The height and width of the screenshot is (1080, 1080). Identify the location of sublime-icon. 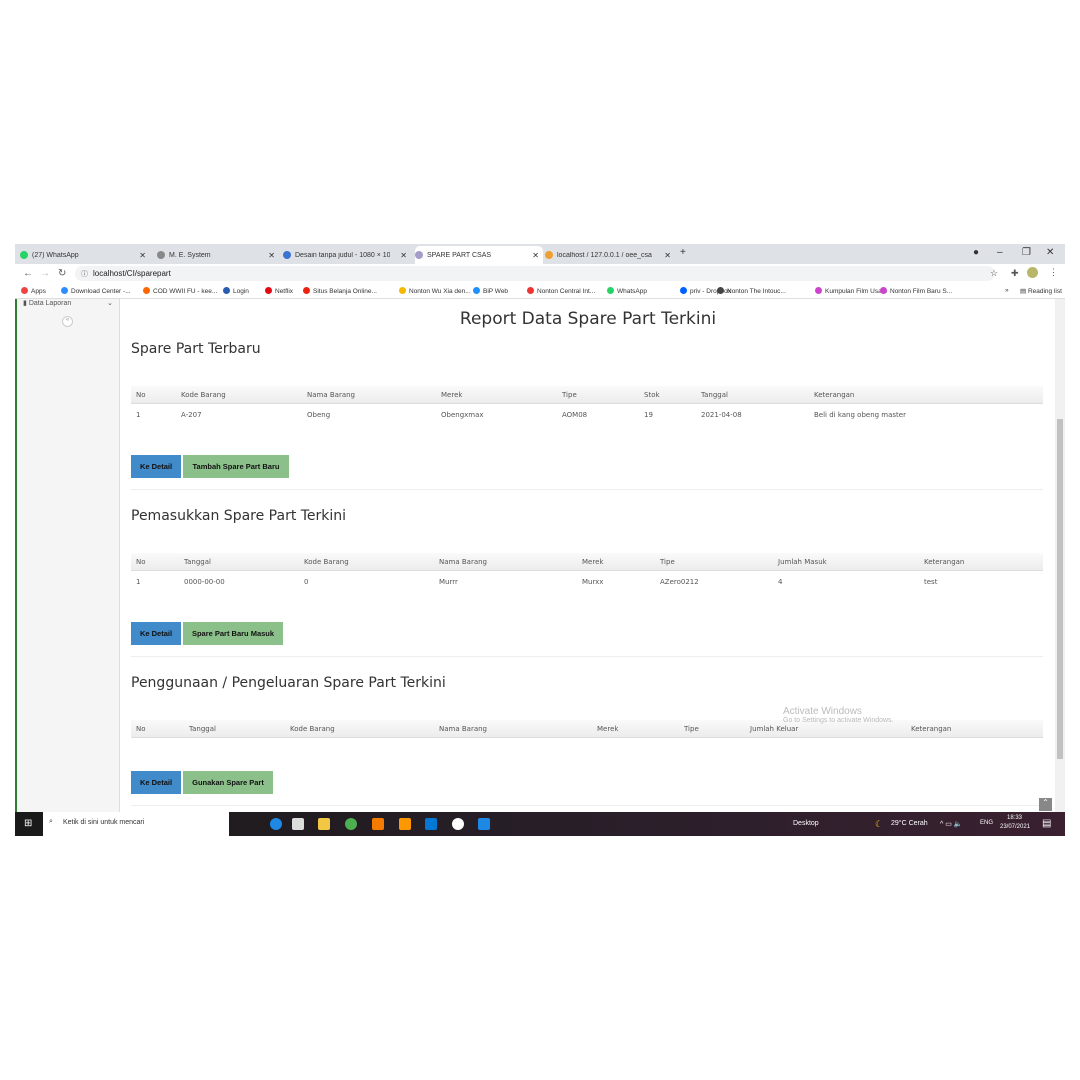
(405, 824).